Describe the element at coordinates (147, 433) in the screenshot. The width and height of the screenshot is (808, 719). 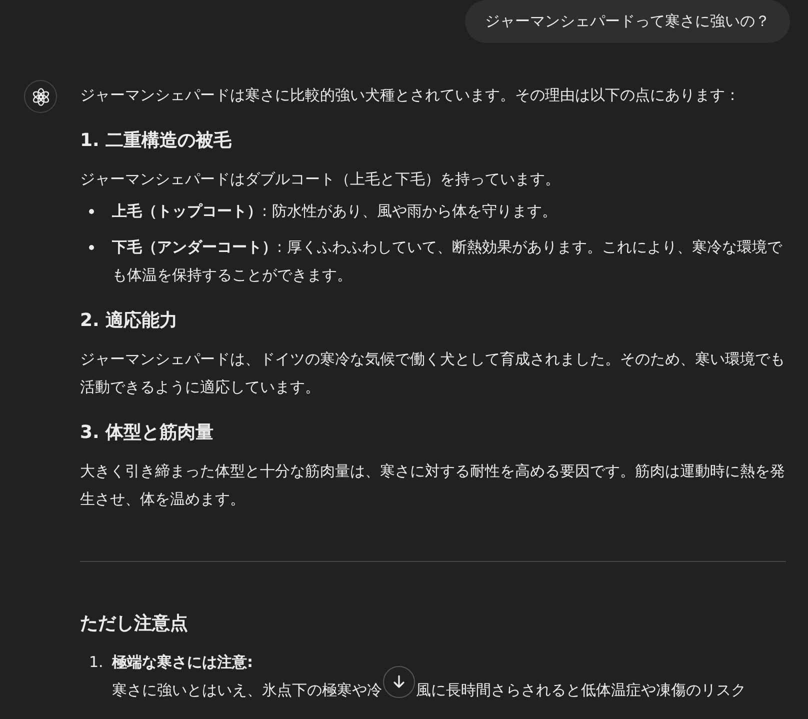
I see `section-heading: 3. 体型と筋肉量` at that location.